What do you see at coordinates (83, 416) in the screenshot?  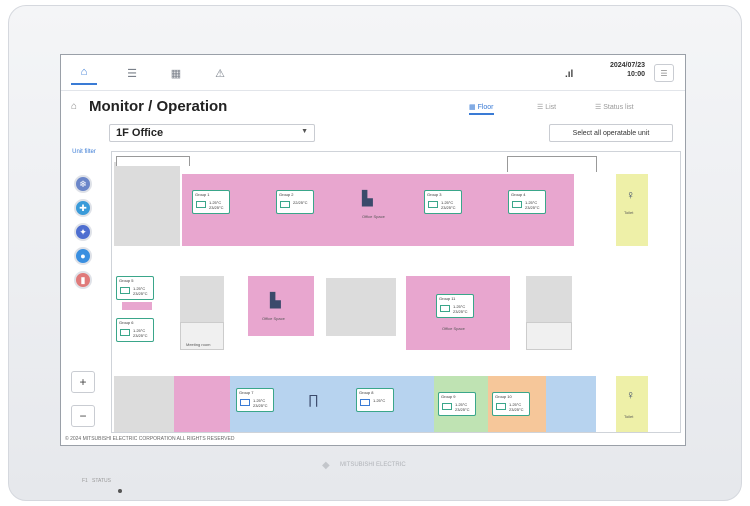 I see `zoom-out-button: −` at bounding box center [83, 416].